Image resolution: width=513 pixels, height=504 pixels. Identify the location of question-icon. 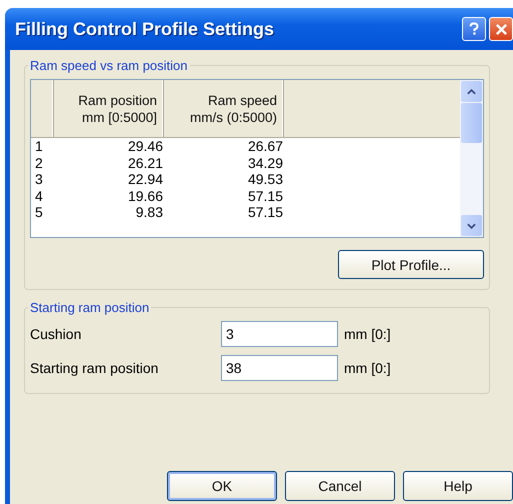
(474, 29).